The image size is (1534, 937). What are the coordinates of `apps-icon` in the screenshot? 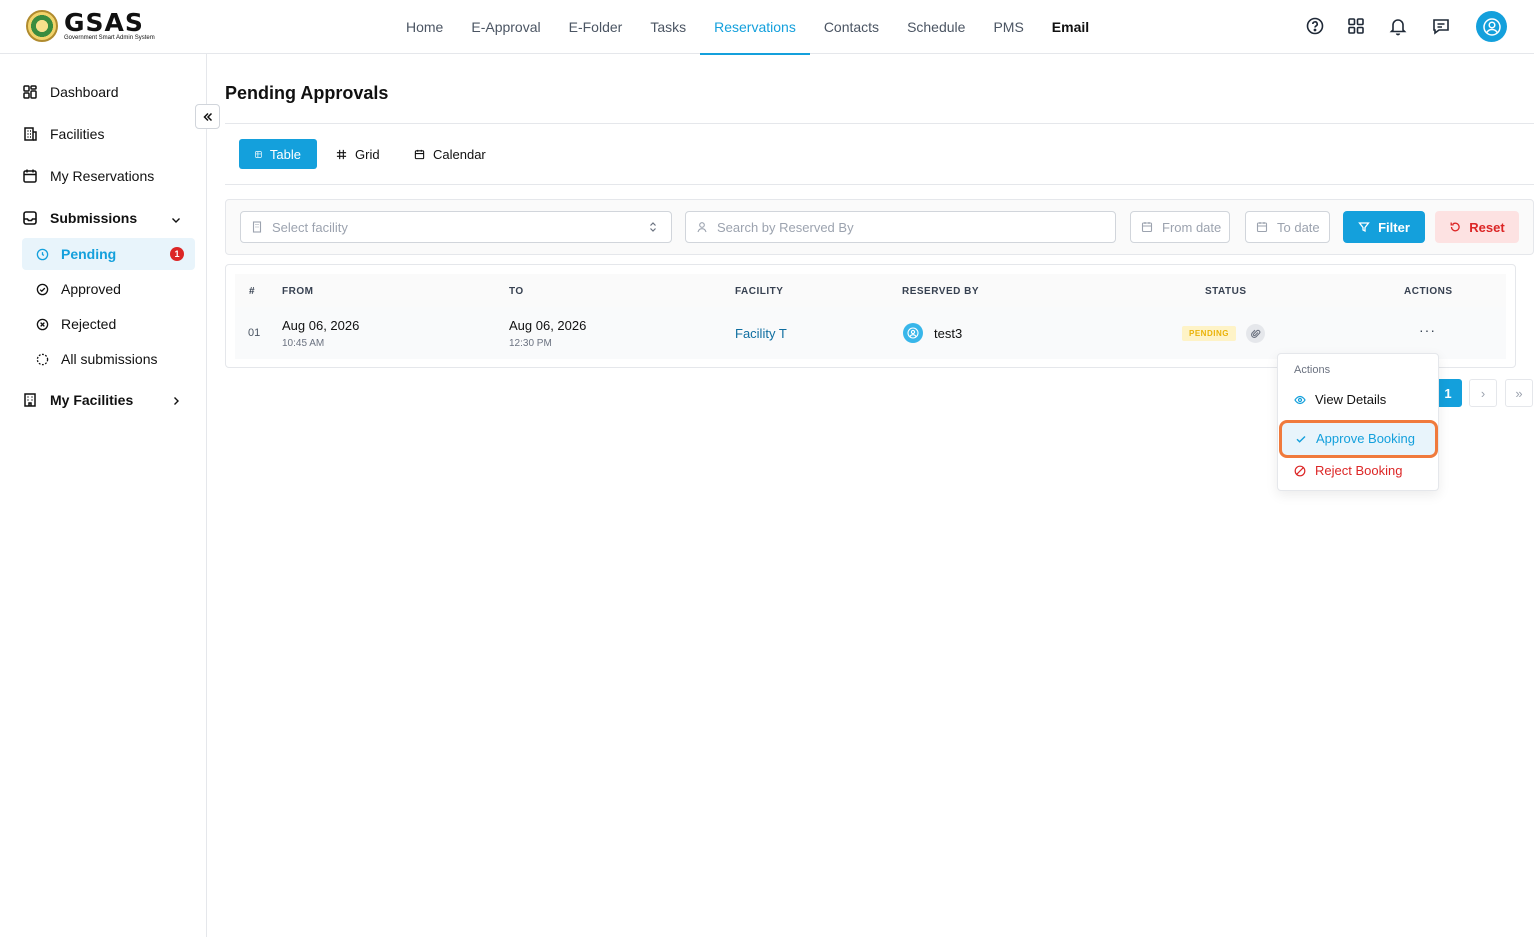 It's located at (1356, 26).